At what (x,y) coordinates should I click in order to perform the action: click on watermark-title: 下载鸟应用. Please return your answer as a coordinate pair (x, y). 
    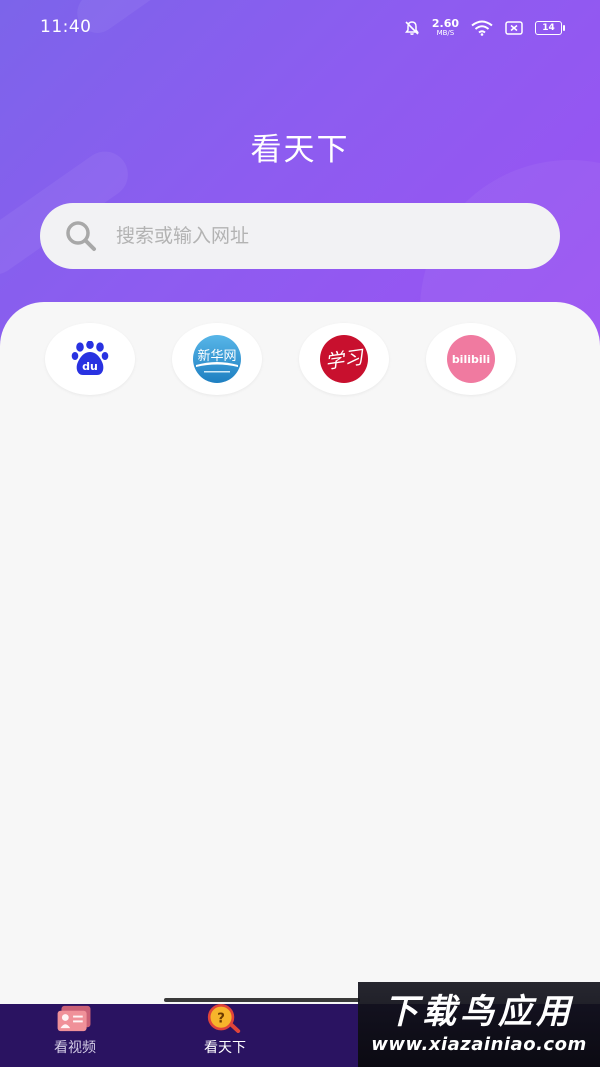
    Looking at the image, I should click on (479, 1012).